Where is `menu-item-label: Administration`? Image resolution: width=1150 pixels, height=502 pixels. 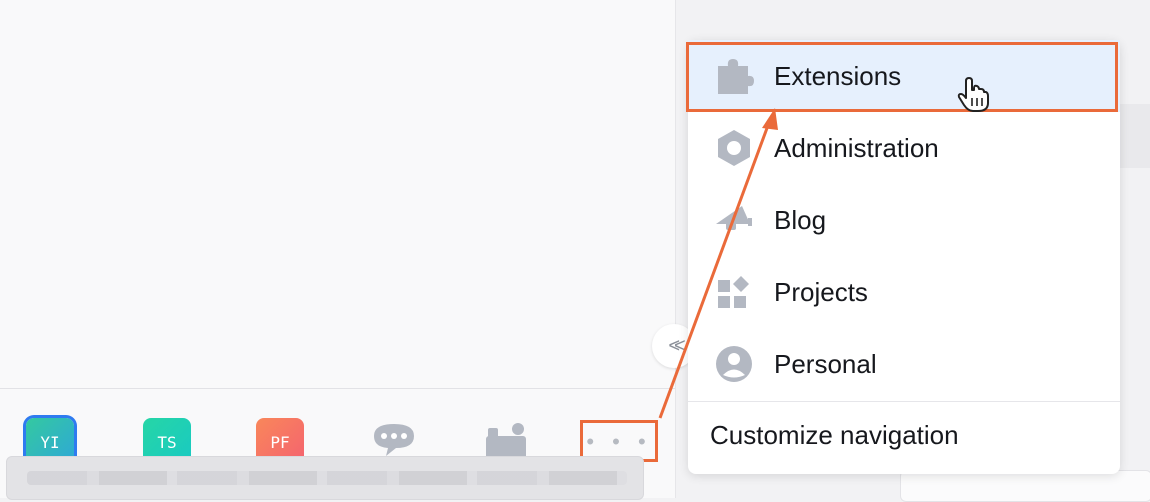 menu-item-label: Administration is located at coordinates (856, 147).